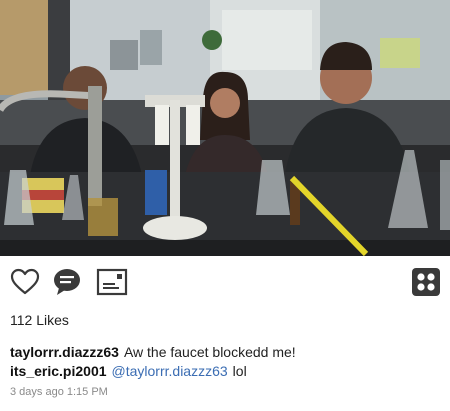 Image resolution: width=450 pixels, height=411 pixels. What do you see at coordinates (39, 320) in the screenshot?
I see `likes-count: 112 Likes` at bounding box center [39, 320].